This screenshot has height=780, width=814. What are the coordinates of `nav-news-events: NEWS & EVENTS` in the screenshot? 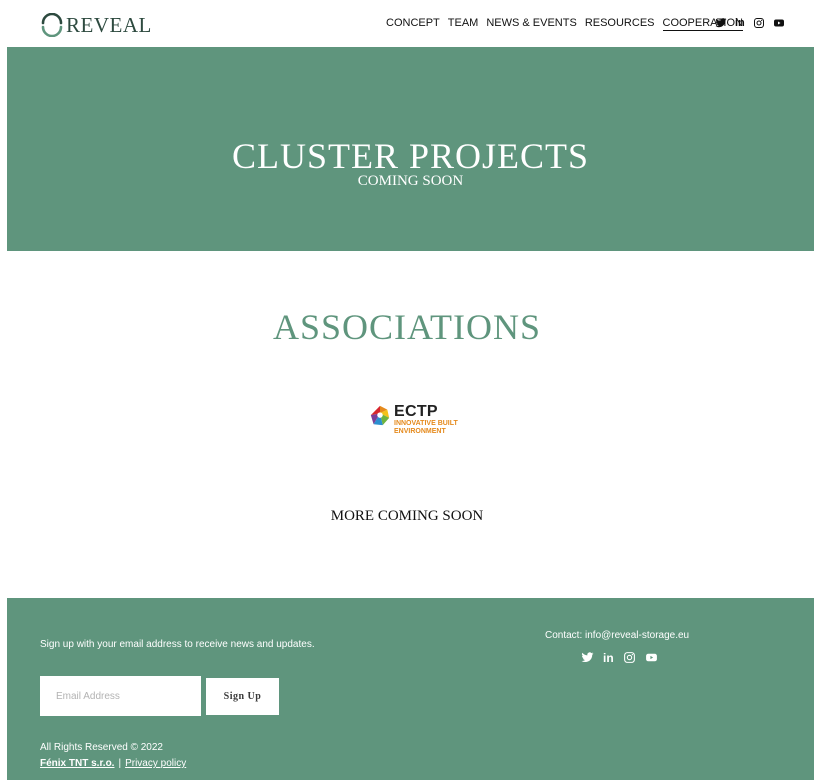 It's located at (531, 24).